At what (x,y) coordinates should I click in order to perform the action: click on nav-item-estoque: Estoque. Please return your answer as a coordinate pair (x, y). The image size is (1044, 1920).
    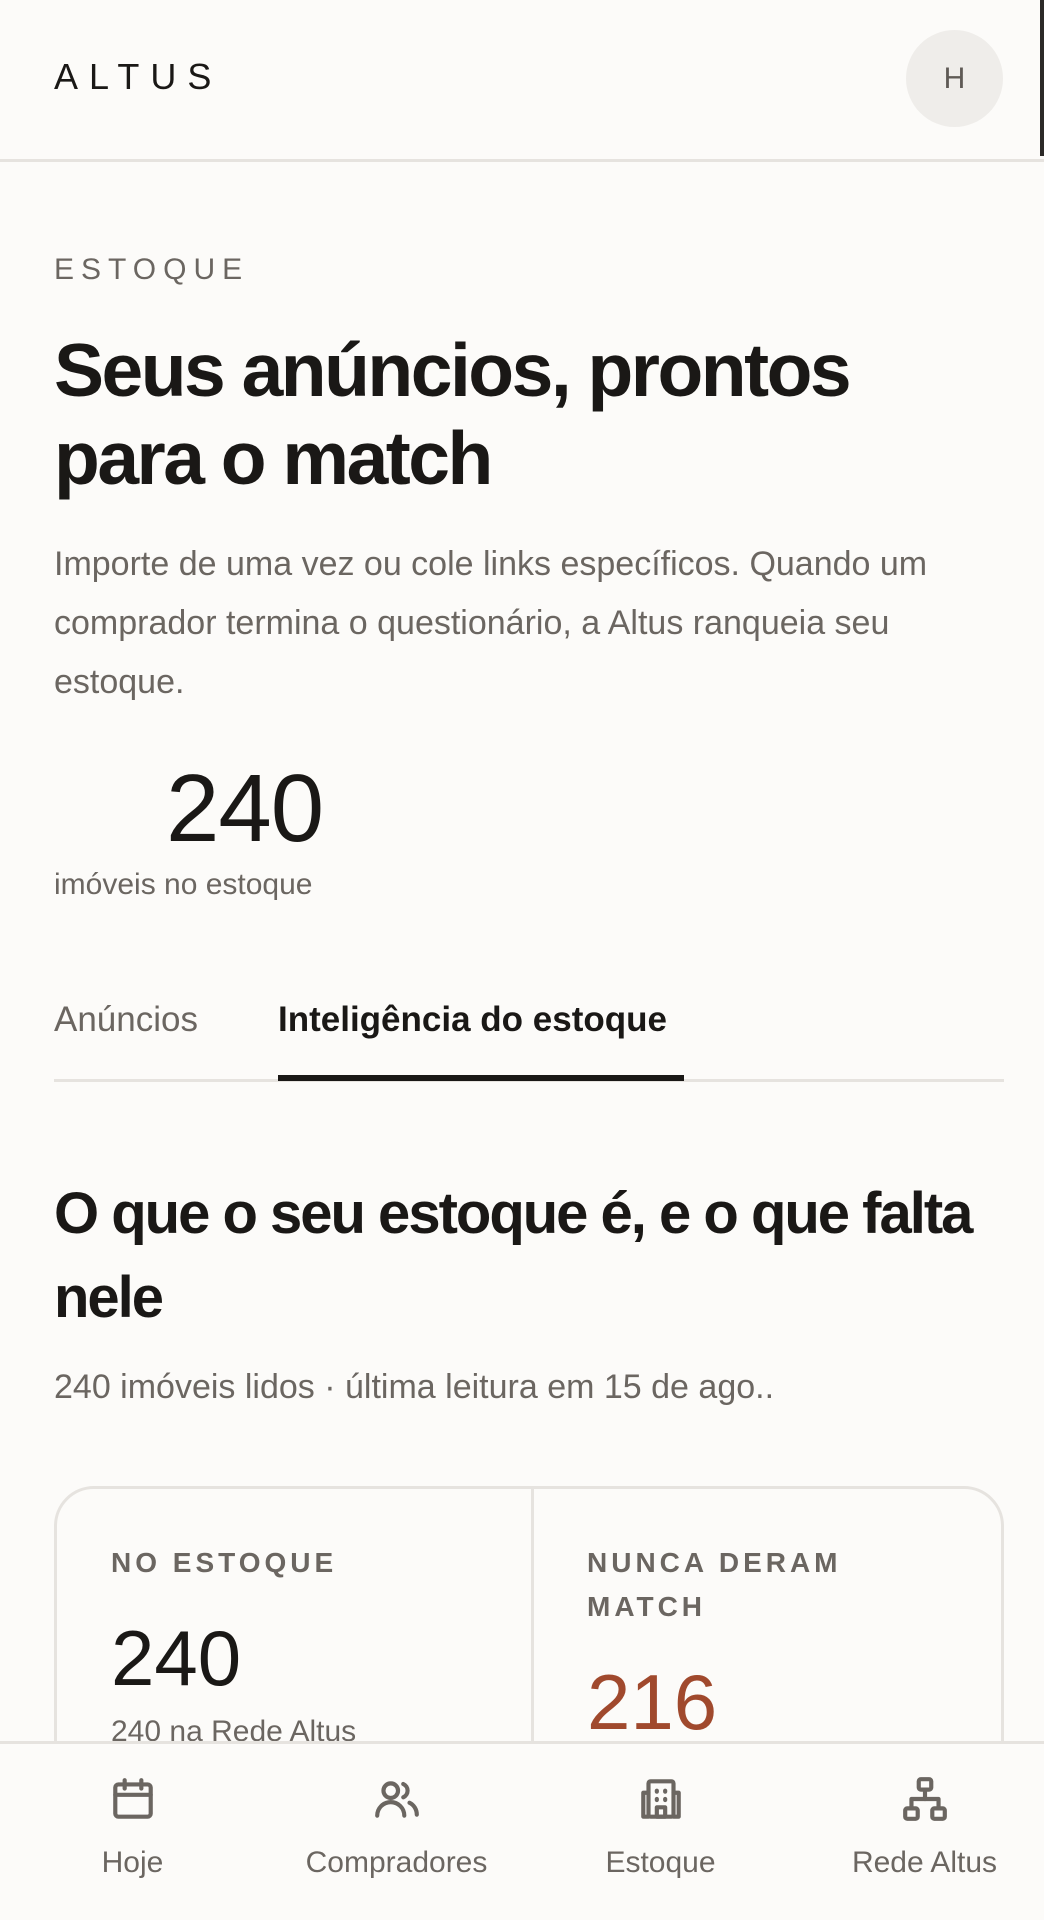
    Looking at the image, I should click on (660, 1832).